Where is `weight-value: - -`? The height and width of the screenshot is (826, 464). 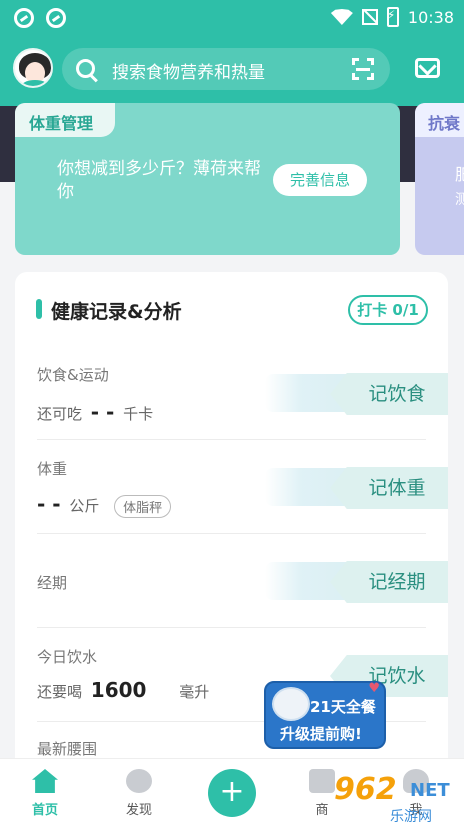
weight-value: - - is located at coordinates (49, 504).